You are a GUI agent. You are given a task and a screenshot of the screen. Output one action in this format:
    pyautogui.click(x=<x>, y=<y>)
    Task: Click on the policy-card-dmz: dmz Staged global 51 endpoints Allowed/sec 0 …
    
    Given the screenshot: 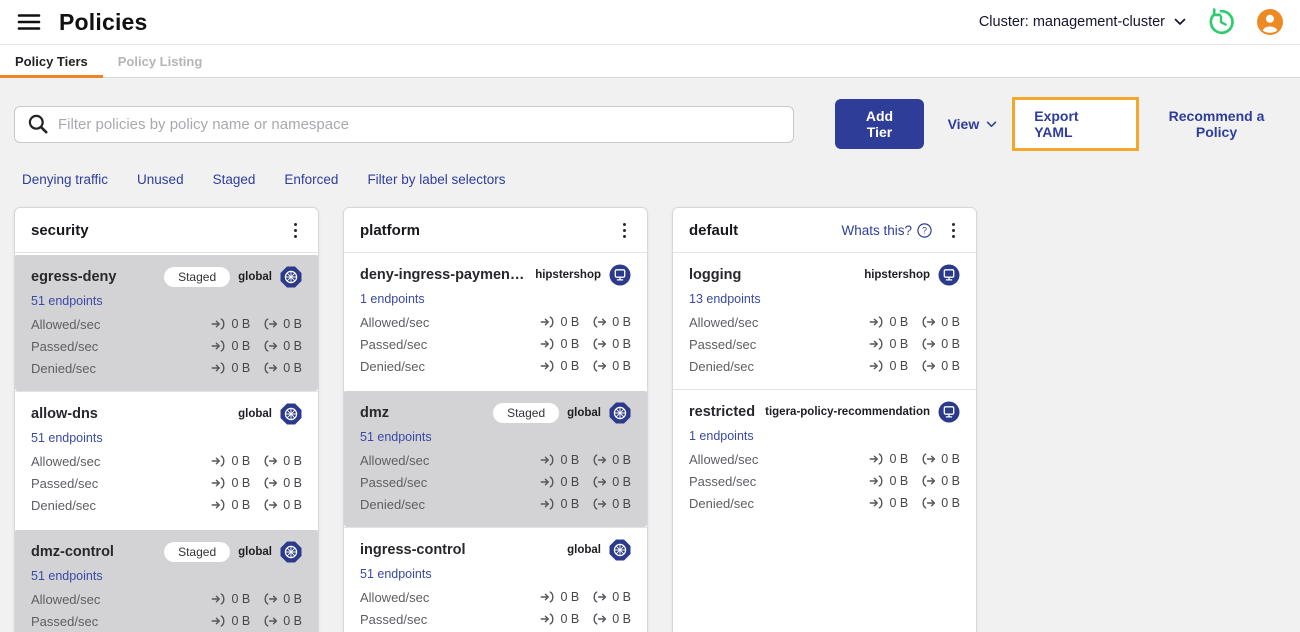 What is the action you would take?
    pyautogui.click(x=495, y=458)
    